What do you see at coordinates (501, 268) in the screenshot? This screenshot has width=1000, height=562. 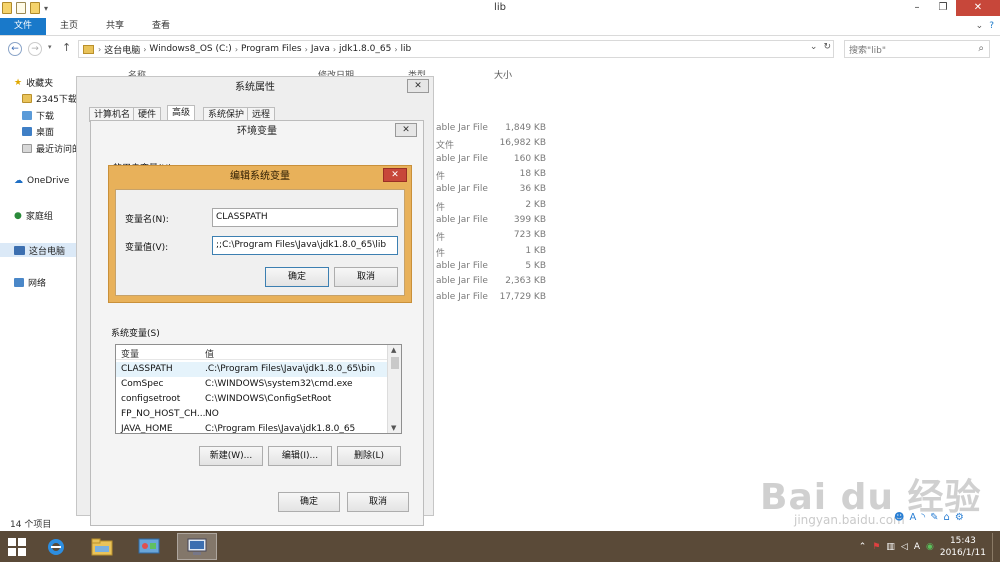 I see `file-row: able Jar File 5 KB` at bounding box center [501, 268].